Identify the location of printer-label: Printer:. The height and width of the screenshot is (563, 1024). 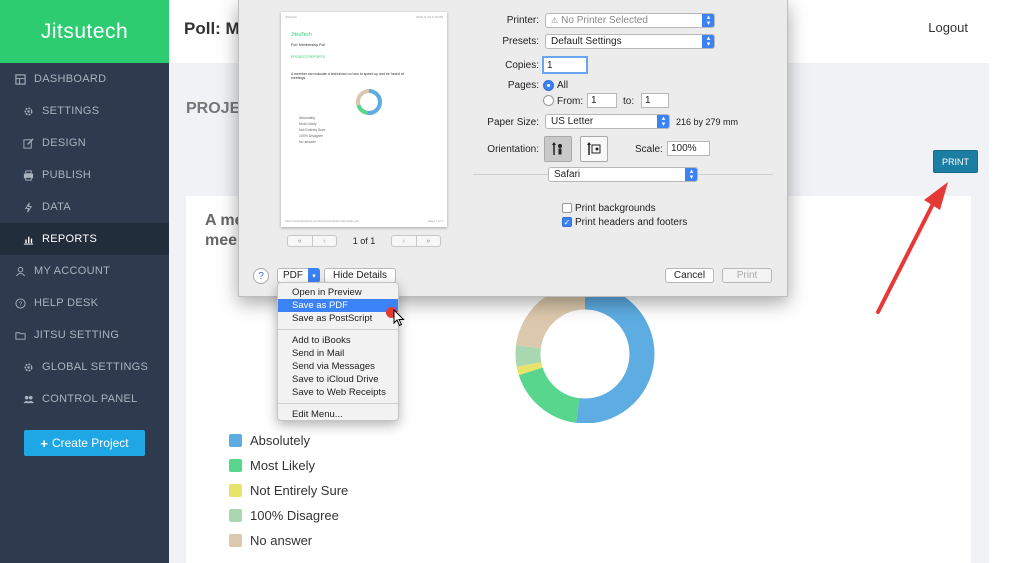
(522, 20).